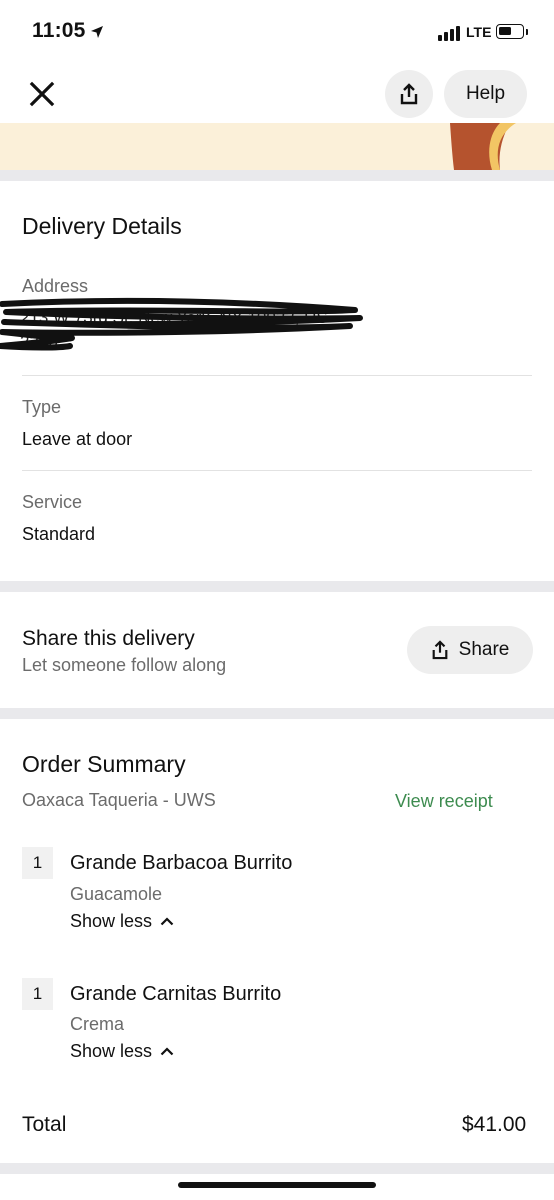 Image resolution: width=554 pixels, height=1200 pixels. What do you see at coordinates (483, 146) in the screenshot?
I see `hero-art` at bounding box center [483, 146].